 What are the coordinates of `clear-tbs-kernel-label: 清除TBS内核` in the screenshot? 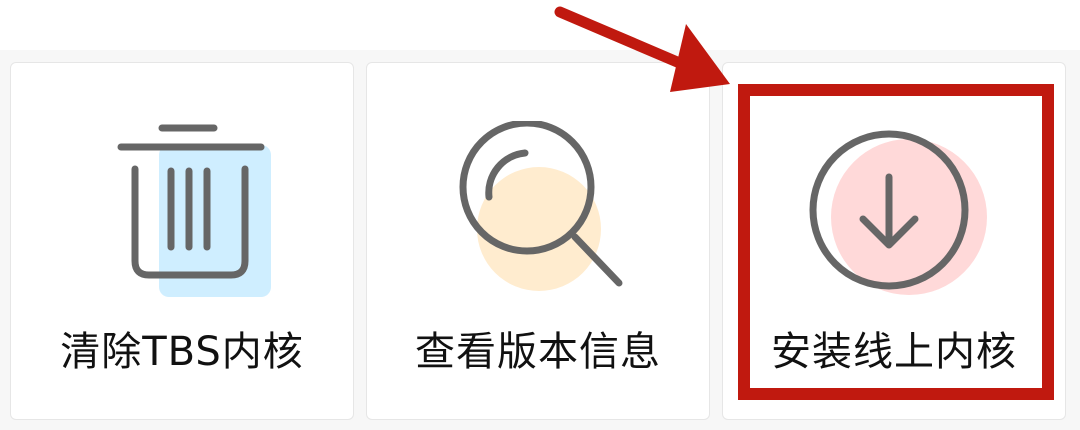 It's located at (182, 352).